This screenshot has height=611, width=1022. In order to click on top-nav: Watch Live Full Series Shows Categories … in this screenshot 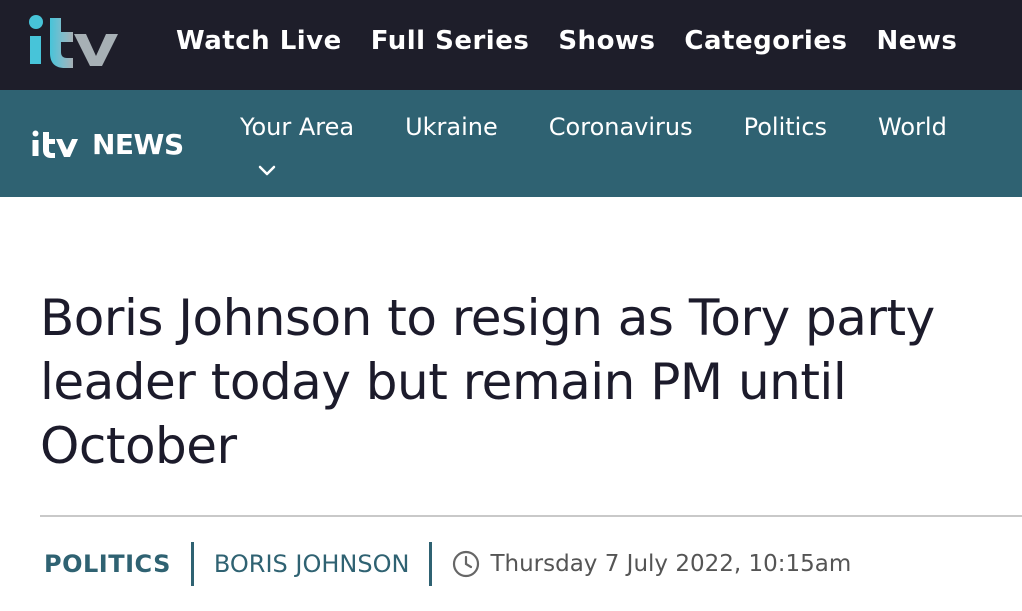, I will do `click(581, 41)`.